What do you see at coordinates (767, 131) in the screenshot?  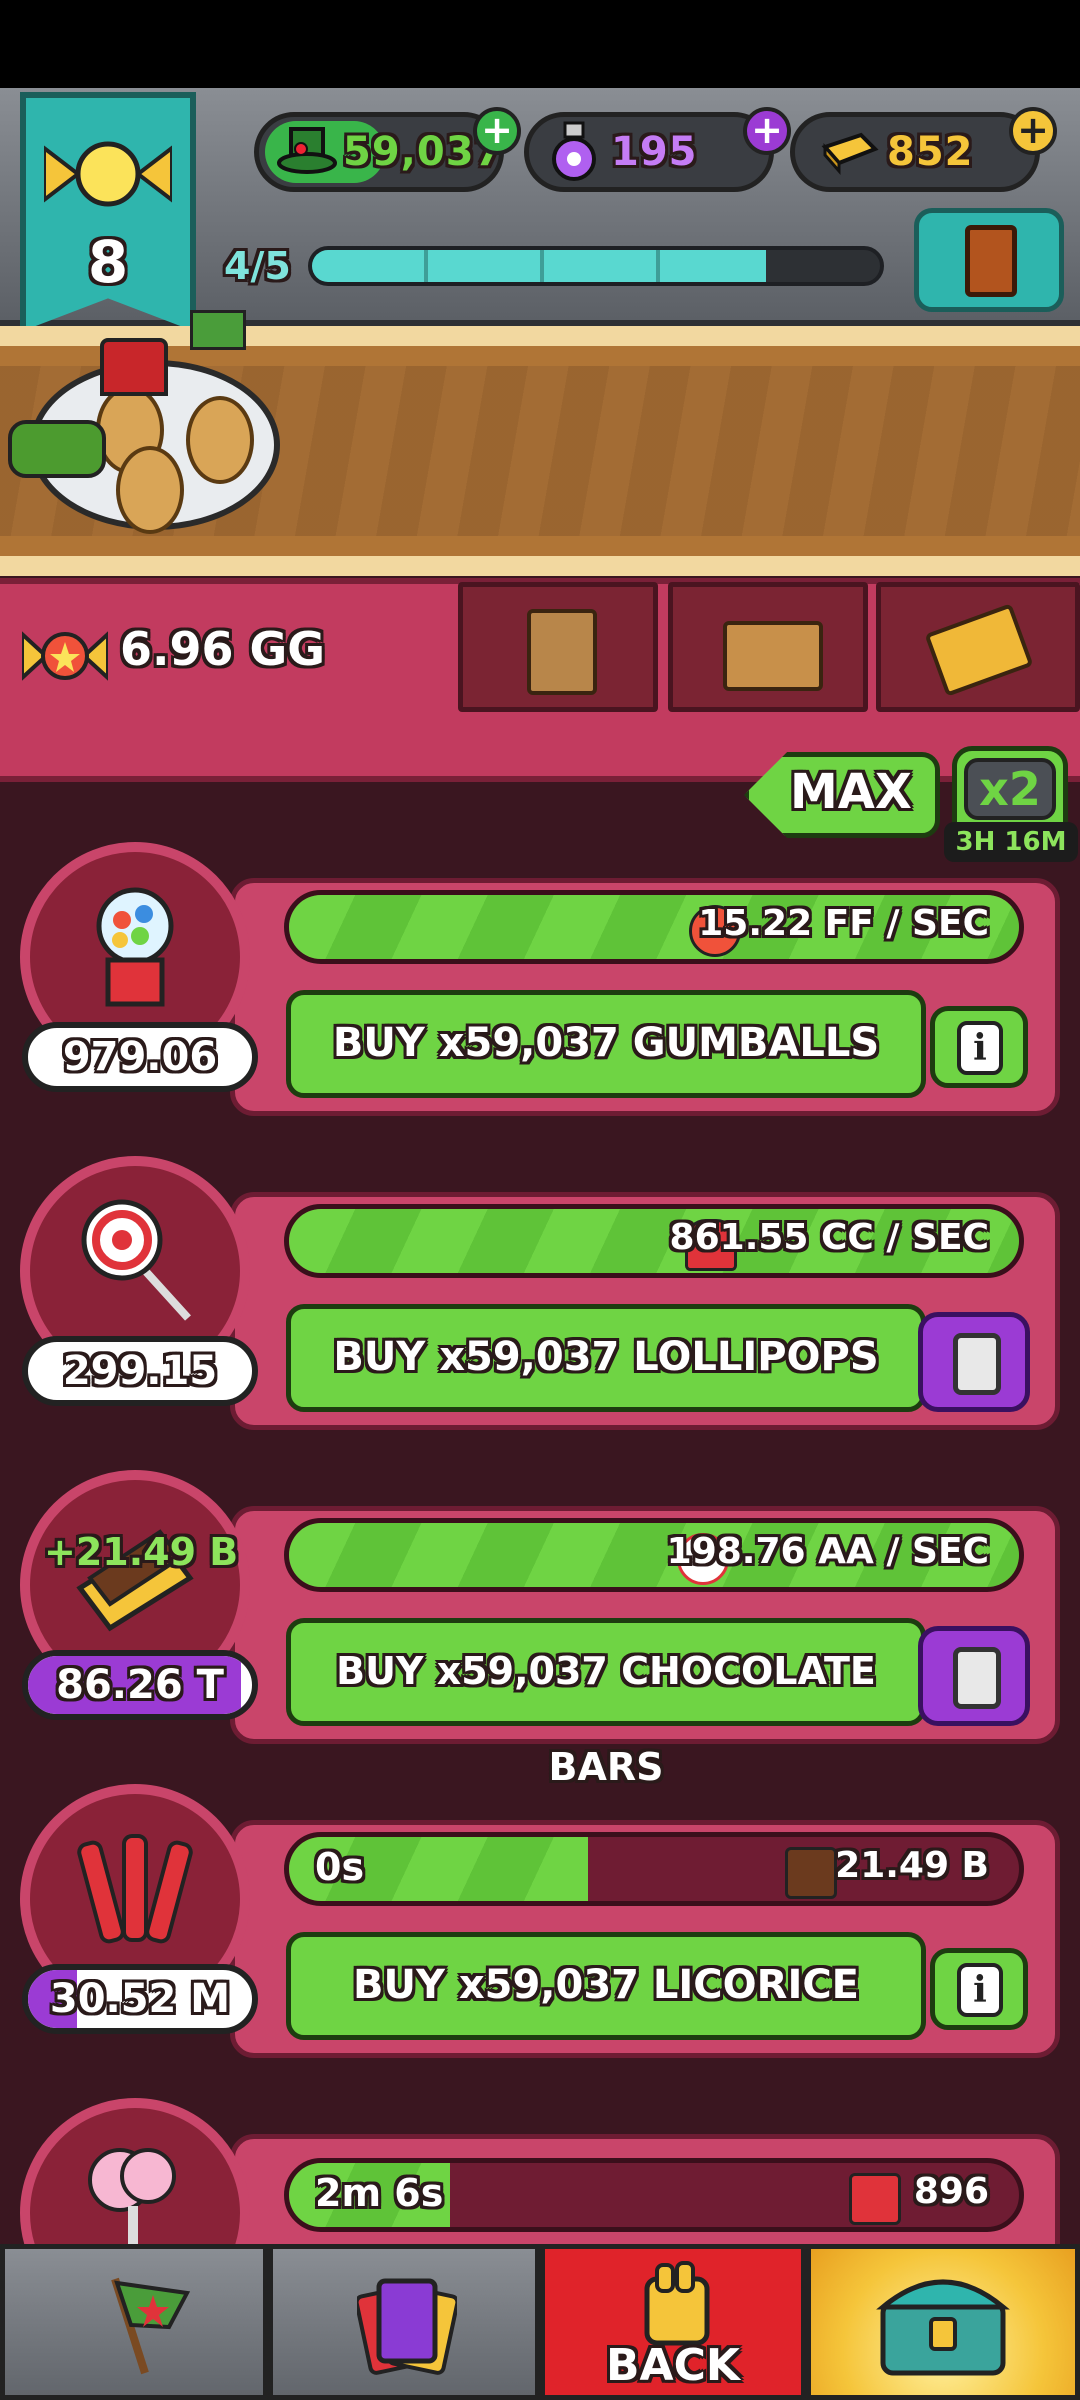 I see `add-potion-button: +` at bounding box center [767, 131].